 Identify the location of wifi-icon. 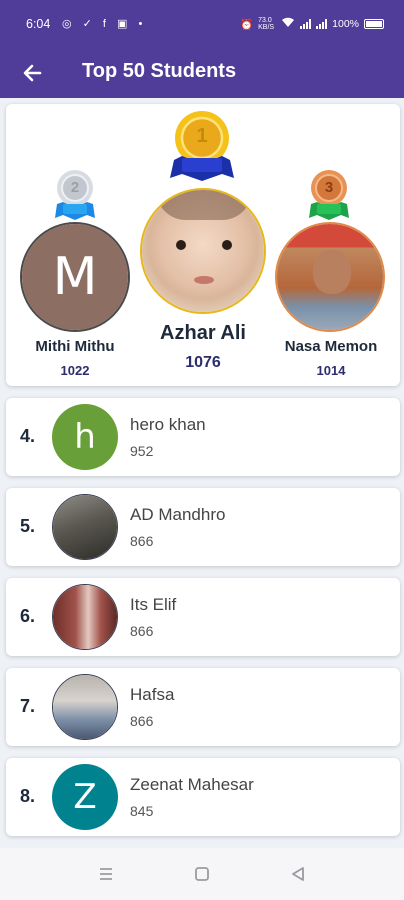
(288, 24).